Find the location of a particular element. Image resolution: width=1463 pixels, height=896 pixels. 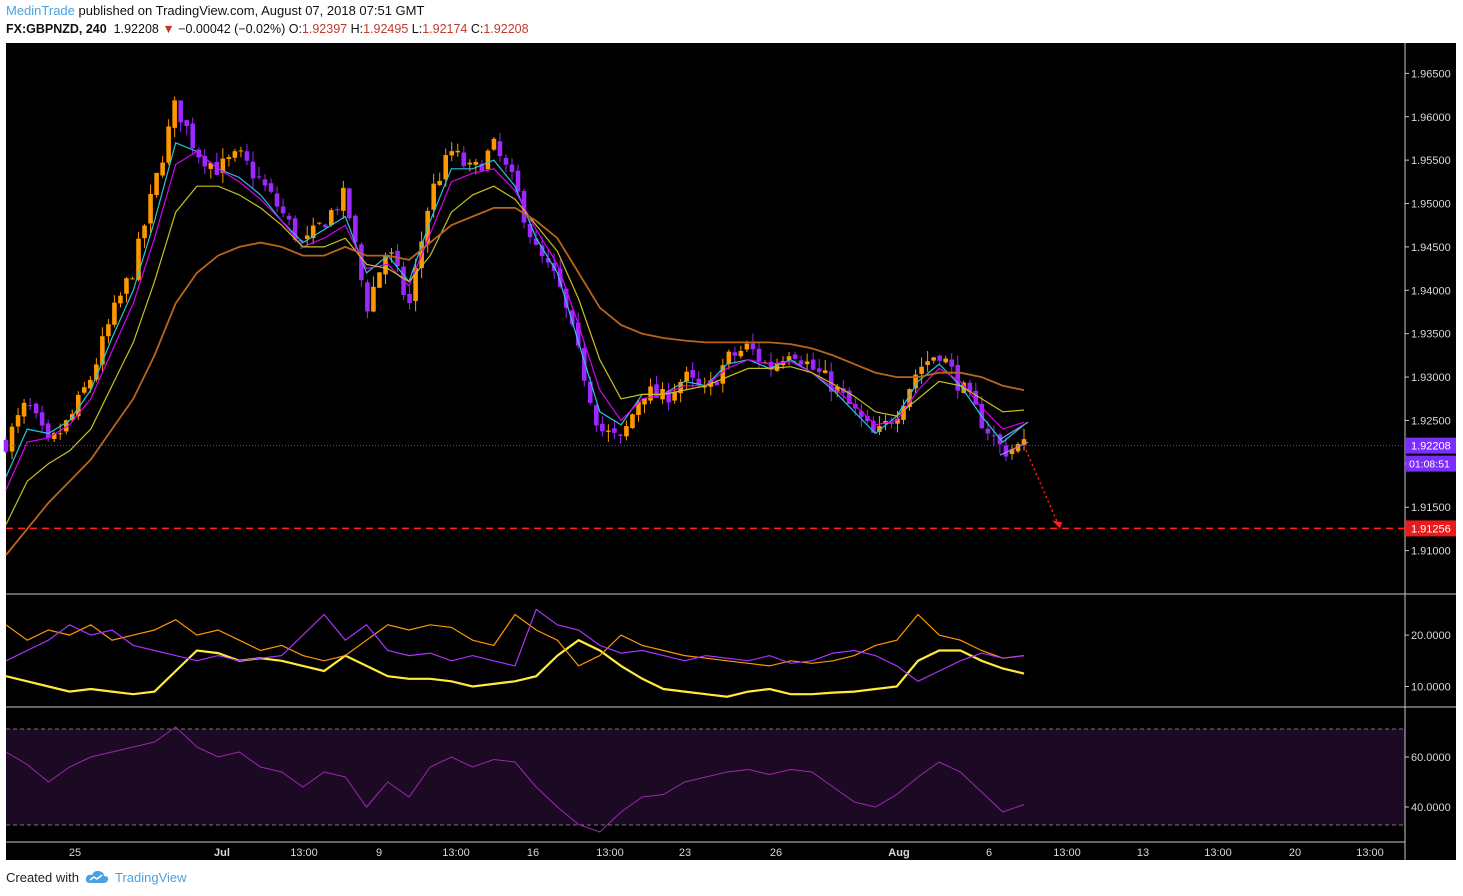

time-tick-label: Jul is located at coordinates (222, 853).